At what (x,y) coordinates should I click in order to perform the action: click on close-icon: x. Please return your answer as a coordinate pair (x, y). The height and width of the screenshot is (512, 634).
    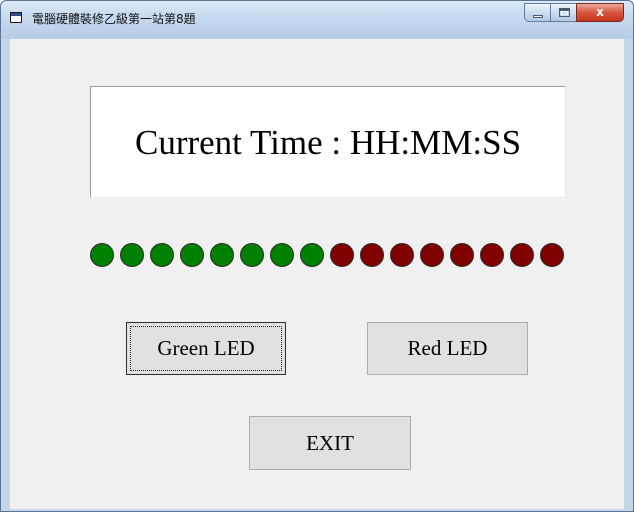
    Looking at the image, I should click on (600, 12).